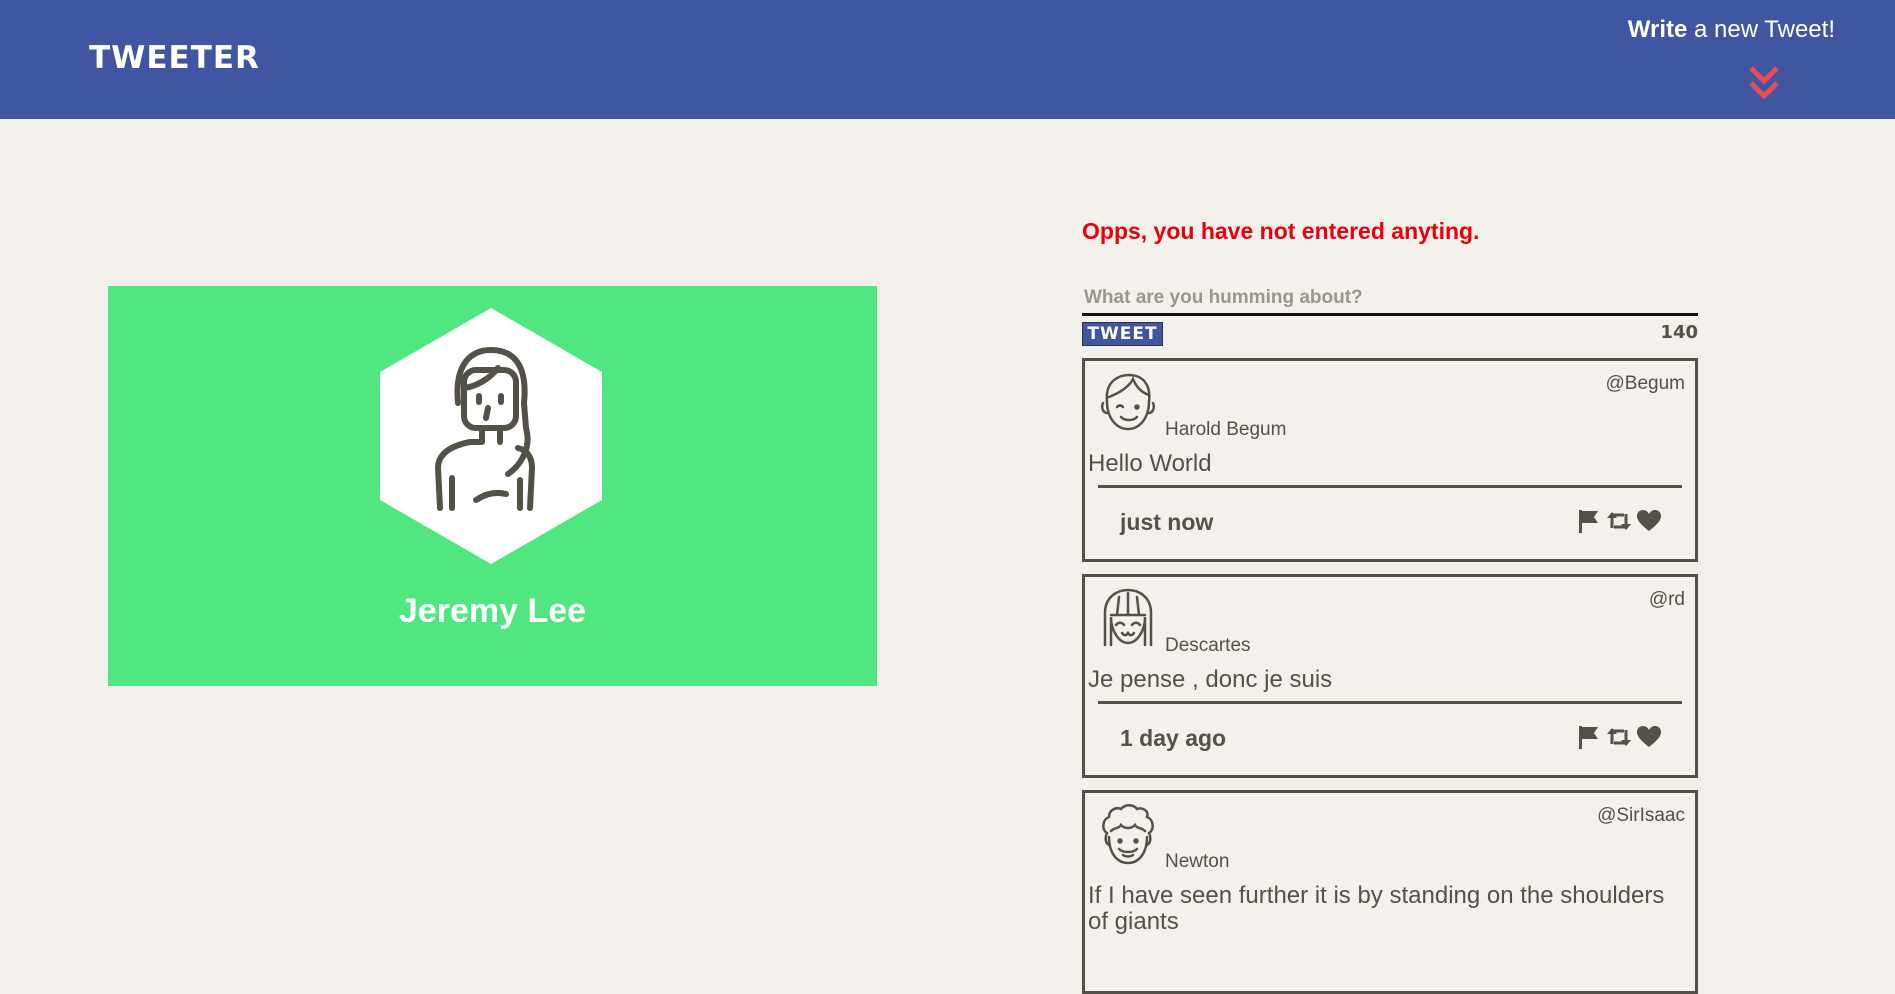 The height and width of the screenshot is (994, 1895). What do you see at coordinates (1128, 834) in the screenshot?
I see `curly-hair-avatar-icon` at bounding box center [1128, 834].